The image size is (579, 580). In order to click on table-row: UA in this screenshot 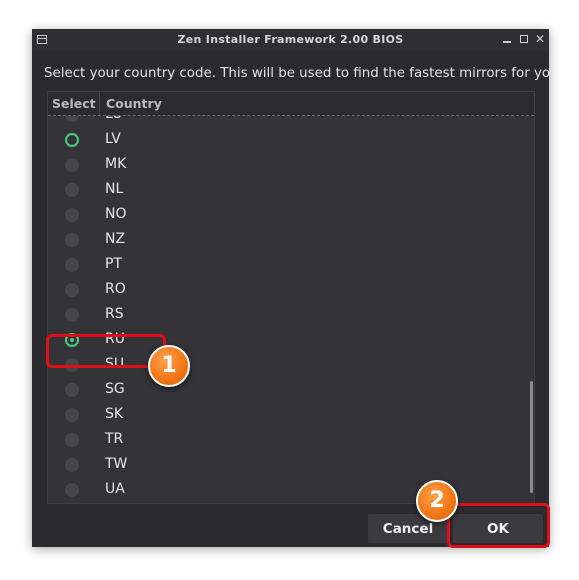, I will do `click(291, 490)`.